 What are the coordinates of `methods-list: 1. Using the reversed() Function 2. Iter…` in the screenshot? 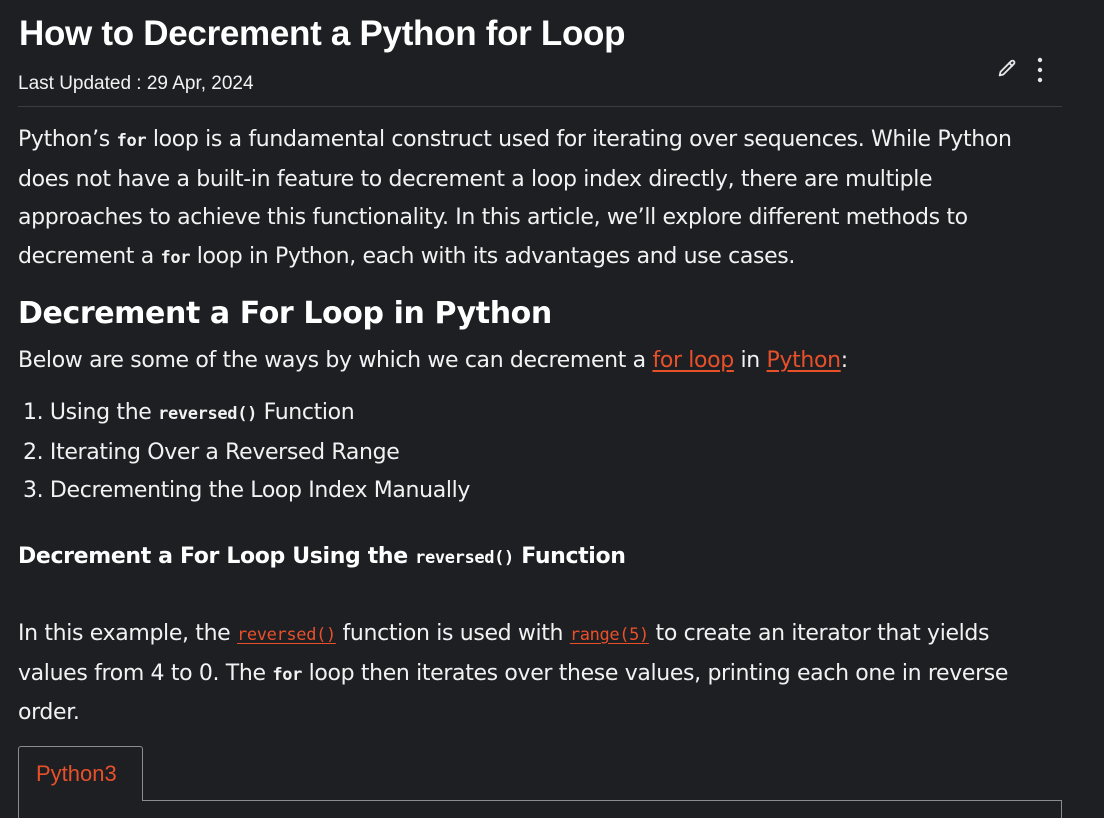 It's located at (246, 452).